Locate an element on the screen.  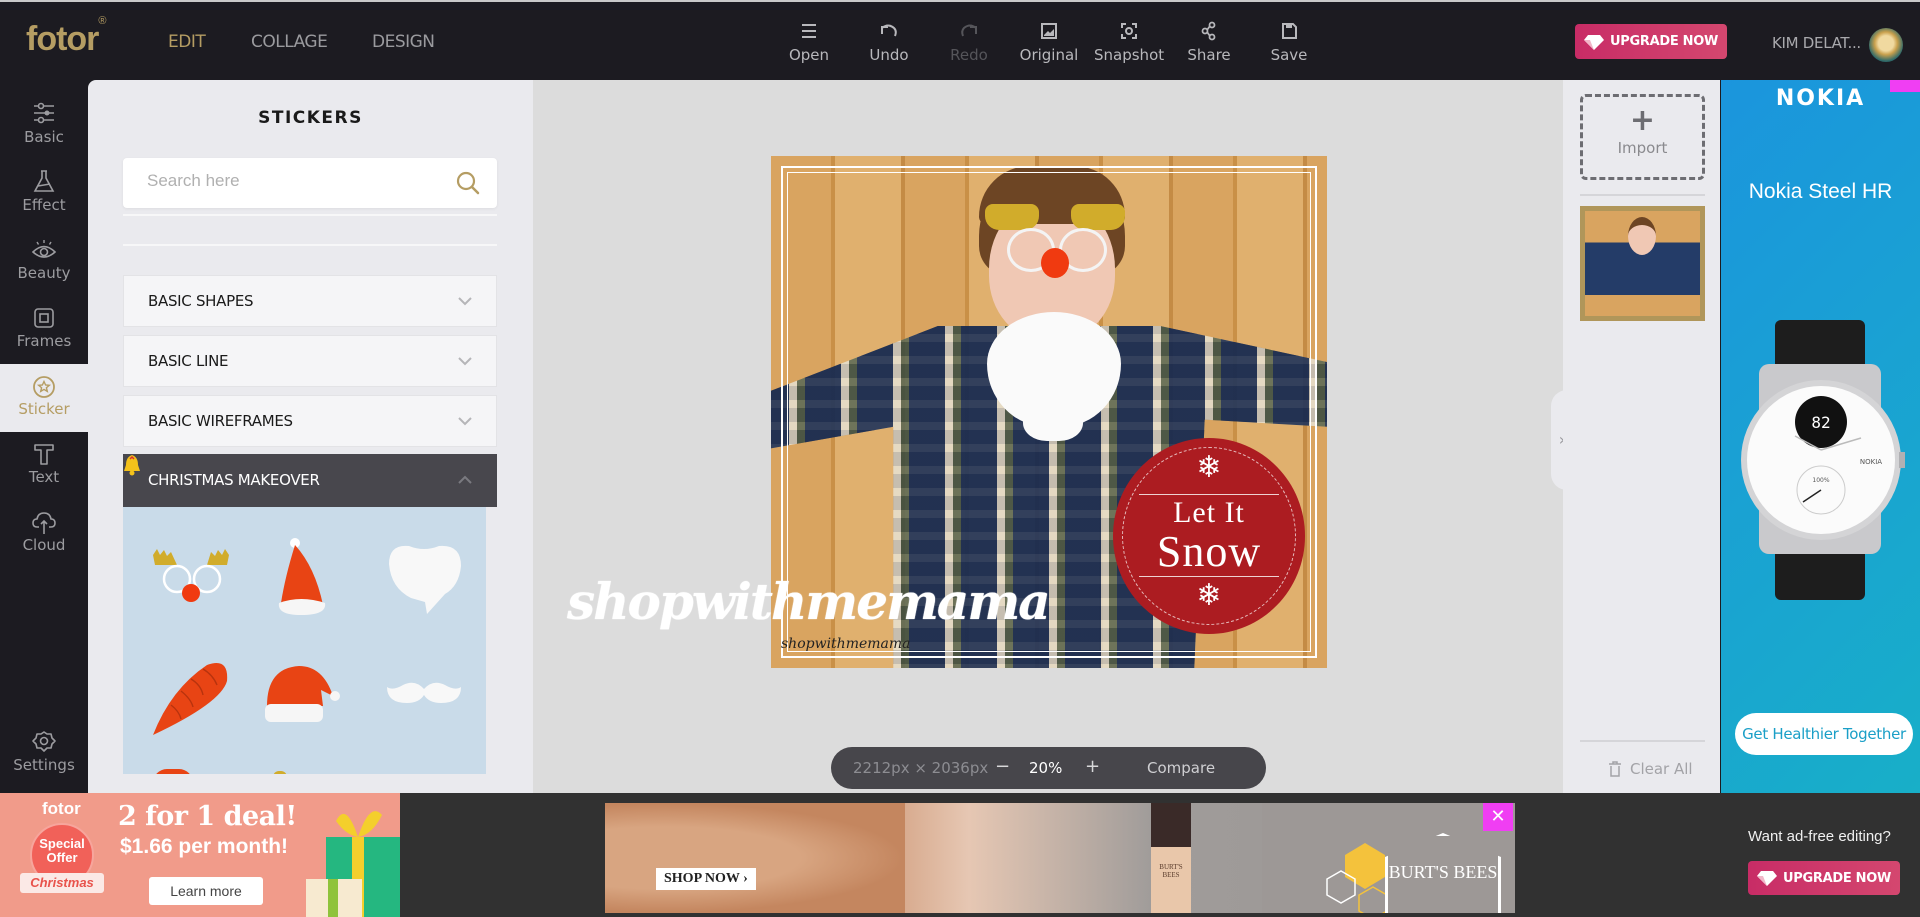
section-divider is located at coordinates (310, 245).